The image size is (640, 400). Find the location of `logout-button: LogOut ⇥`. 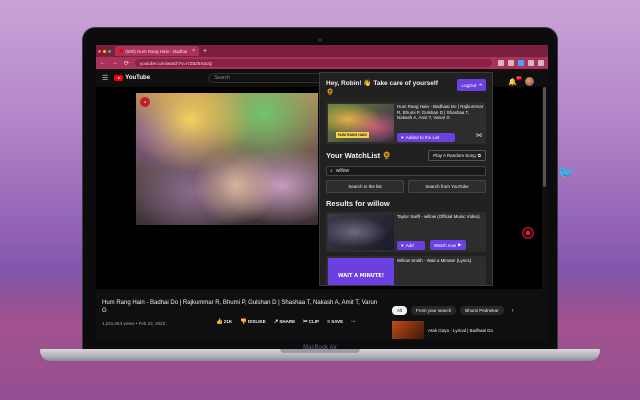

logout-button: LogOut ⇥ is located at coordinates (471, 85).